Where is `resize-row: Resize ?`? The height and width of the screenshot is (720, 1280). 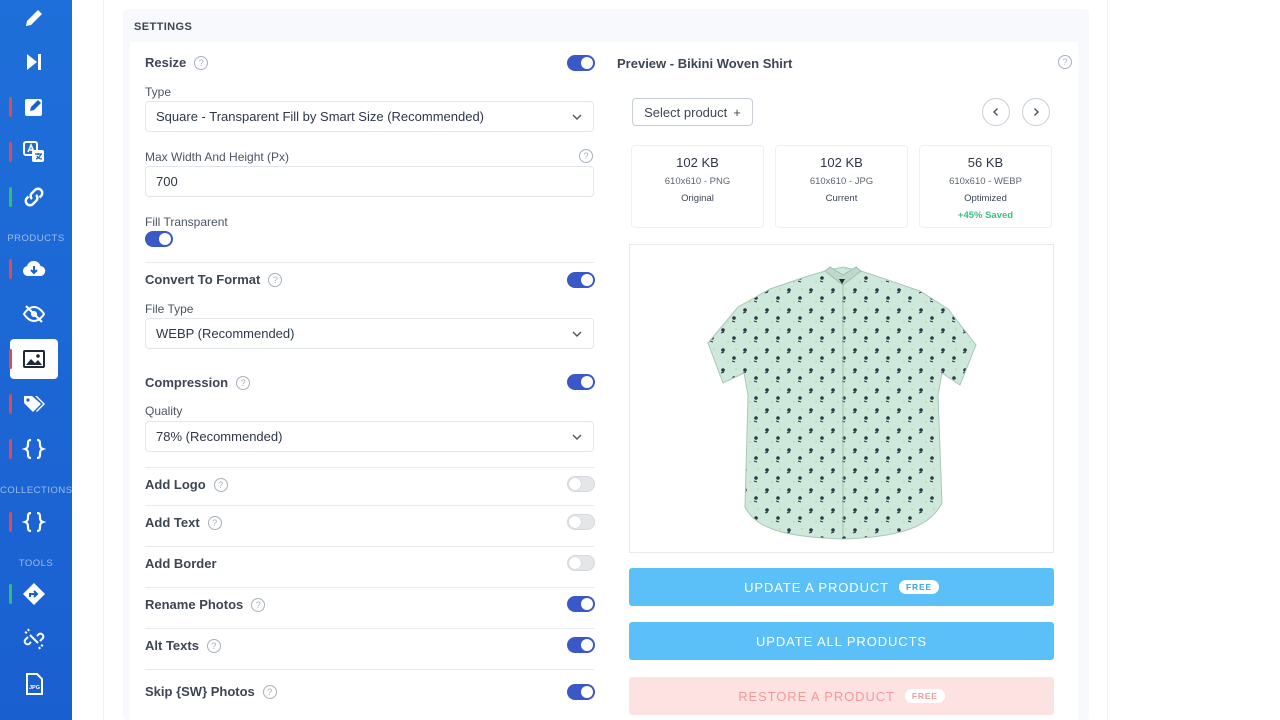
resize-row: Resize ? is located at coordinates (177, 62).